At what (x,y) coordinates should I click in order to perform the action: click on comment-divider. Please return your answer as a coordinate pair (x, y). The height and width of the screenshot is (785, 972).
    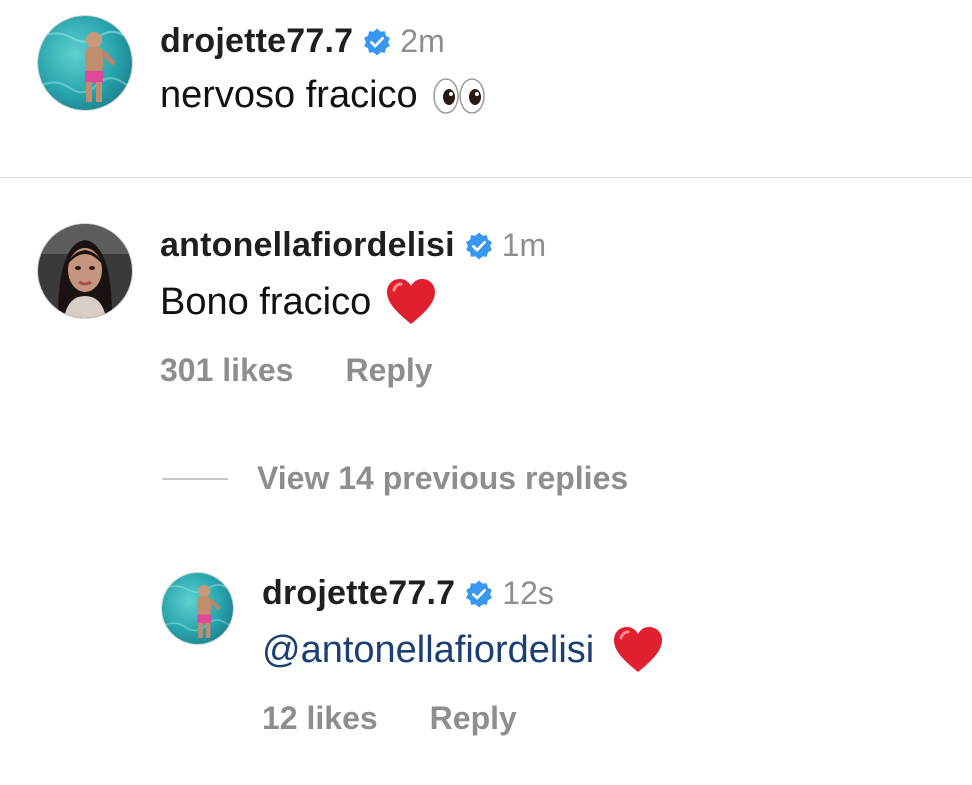
    Looking at the image, I should click on (486, 177).